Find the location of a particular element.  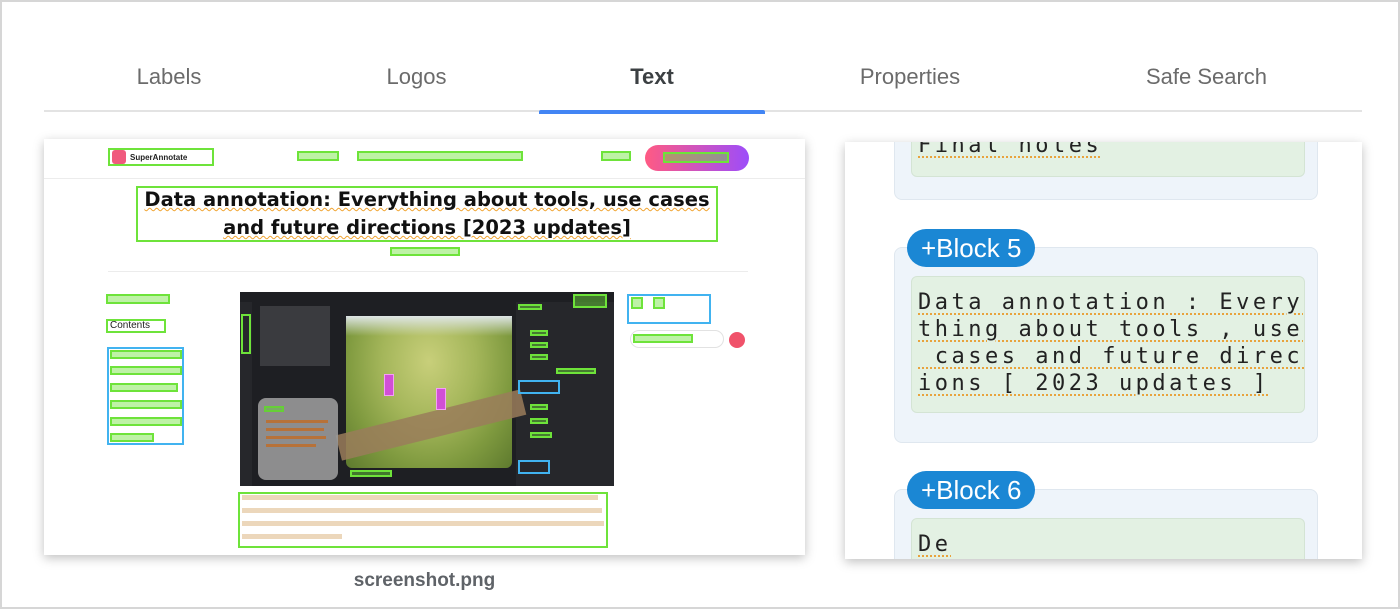

text-block-card: Final notes is located at coordinates (1106, 171).